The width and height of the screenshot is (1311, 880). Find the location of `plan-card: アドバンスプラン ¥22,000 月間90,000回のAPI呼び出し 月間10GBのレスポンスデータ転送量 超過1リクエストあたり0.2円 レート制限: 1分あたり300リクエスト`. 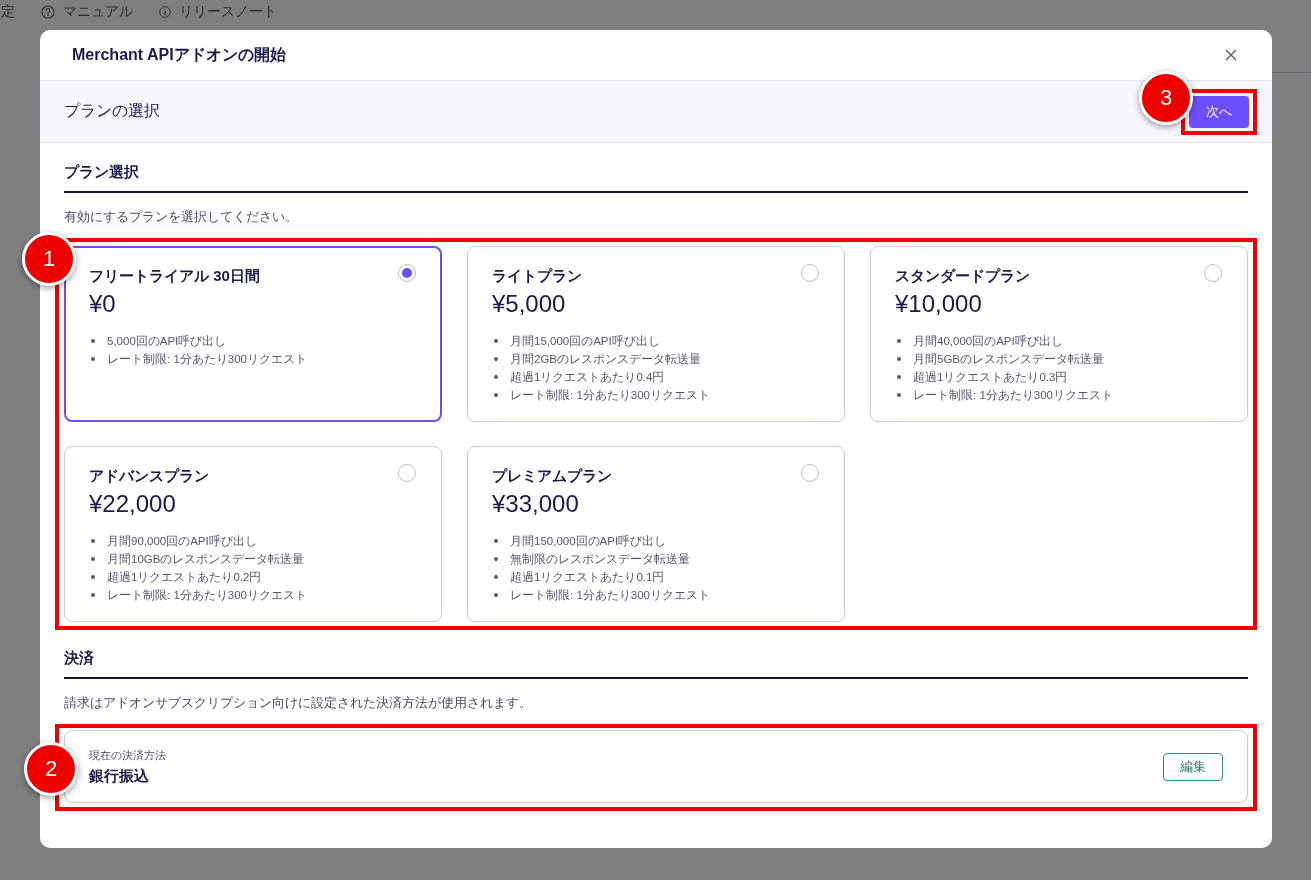

plan-card: アドバンスプラン ¥22,000 月間90,000回のAPI呼び出し 月間10GBのレスポンスデータ転送量 超過1リクエストあたり0.2円 レート制限: 1分あたり300リクエスト is located at coordinates (253, 534).